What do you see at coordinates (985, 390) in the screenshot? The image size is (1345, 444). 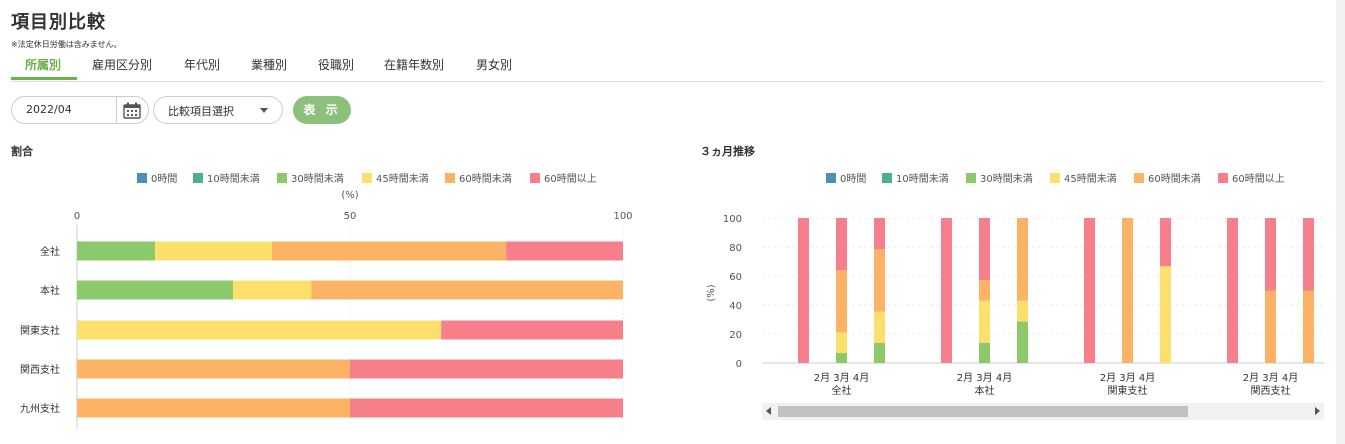 I see `group-label: 本社` at bounding box center [985, 390].